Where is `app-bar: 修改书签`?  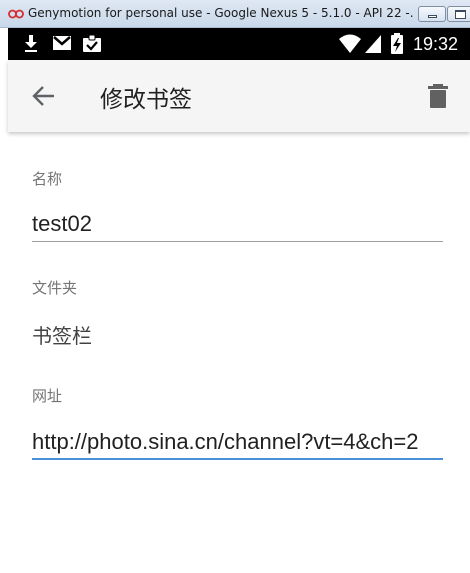
app-bar: 修改书签 is located at coordinates (239, 96).